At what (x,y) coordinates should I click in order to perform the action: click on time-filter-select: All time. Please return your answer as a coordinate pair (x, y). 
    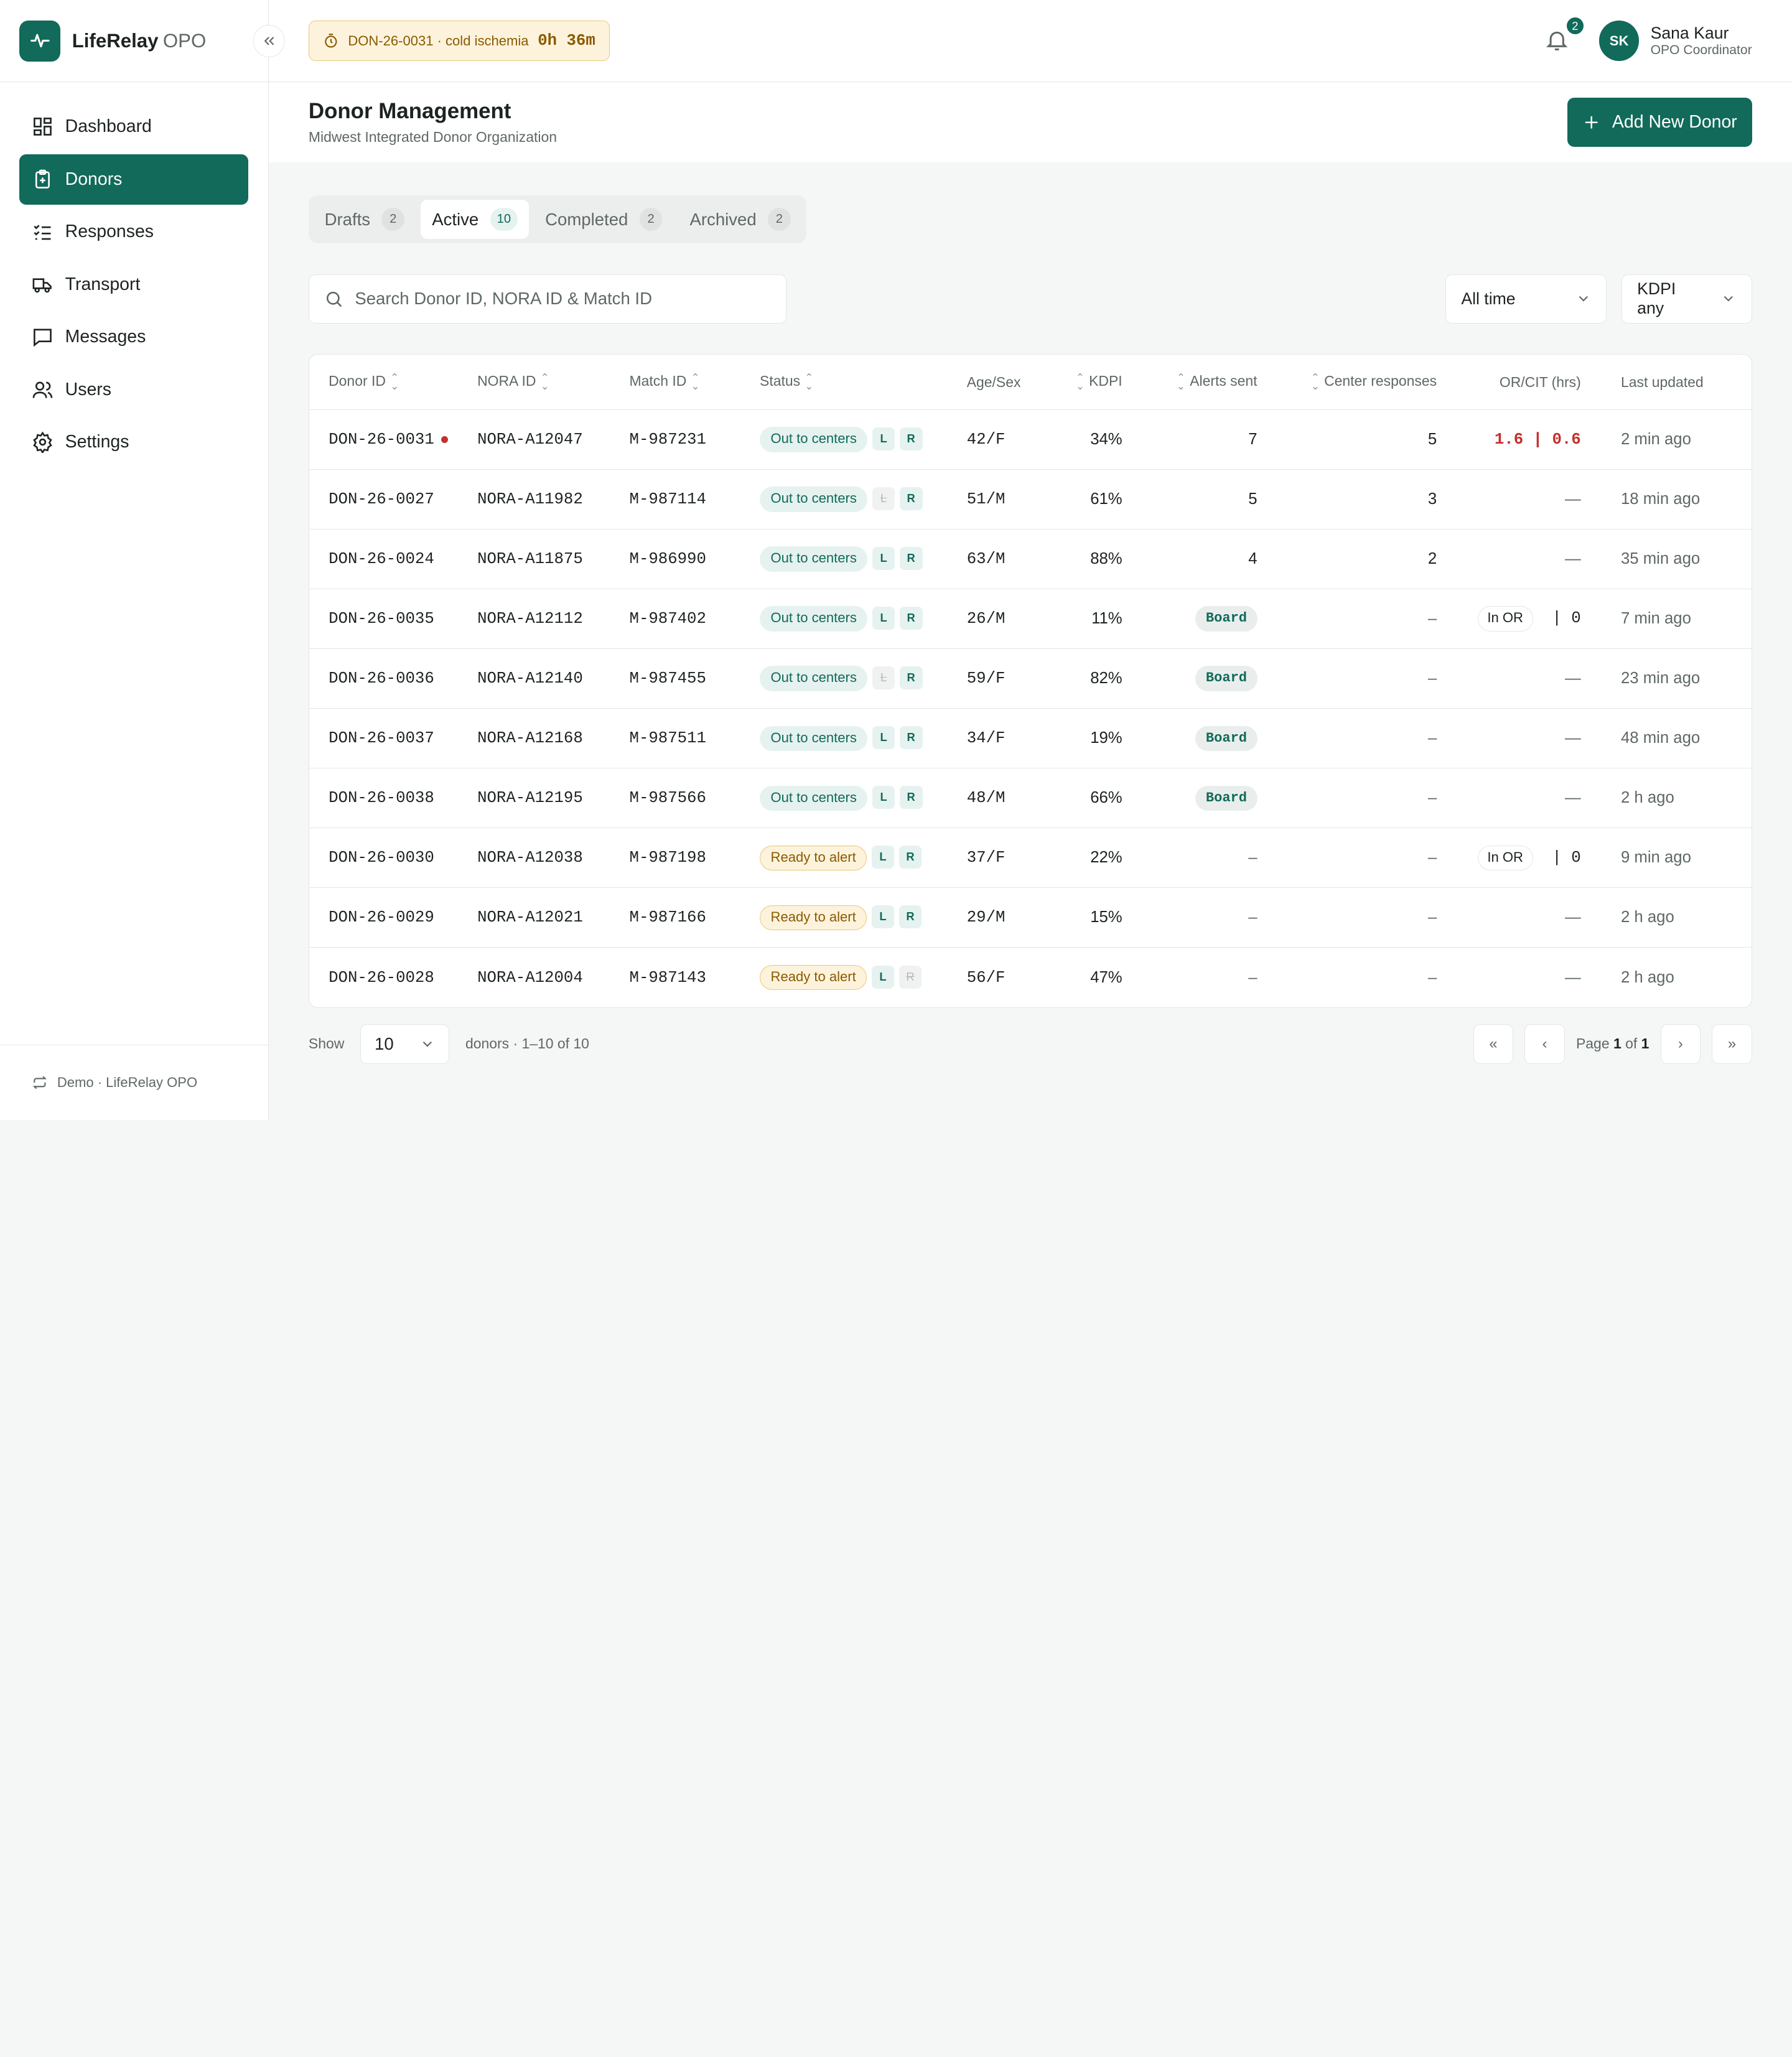
    Looking at the image, I should click on (1526, 299).